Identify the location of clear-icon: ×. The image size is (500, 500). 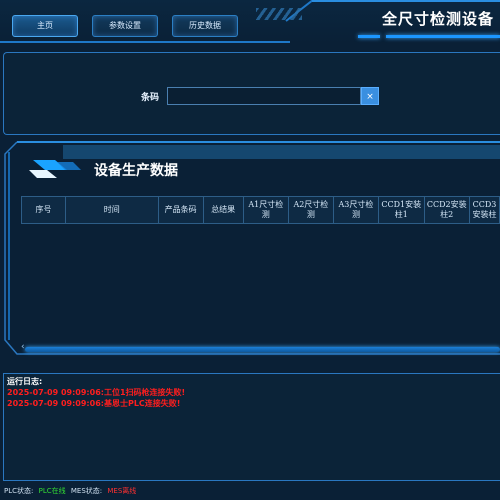
(370, 96).